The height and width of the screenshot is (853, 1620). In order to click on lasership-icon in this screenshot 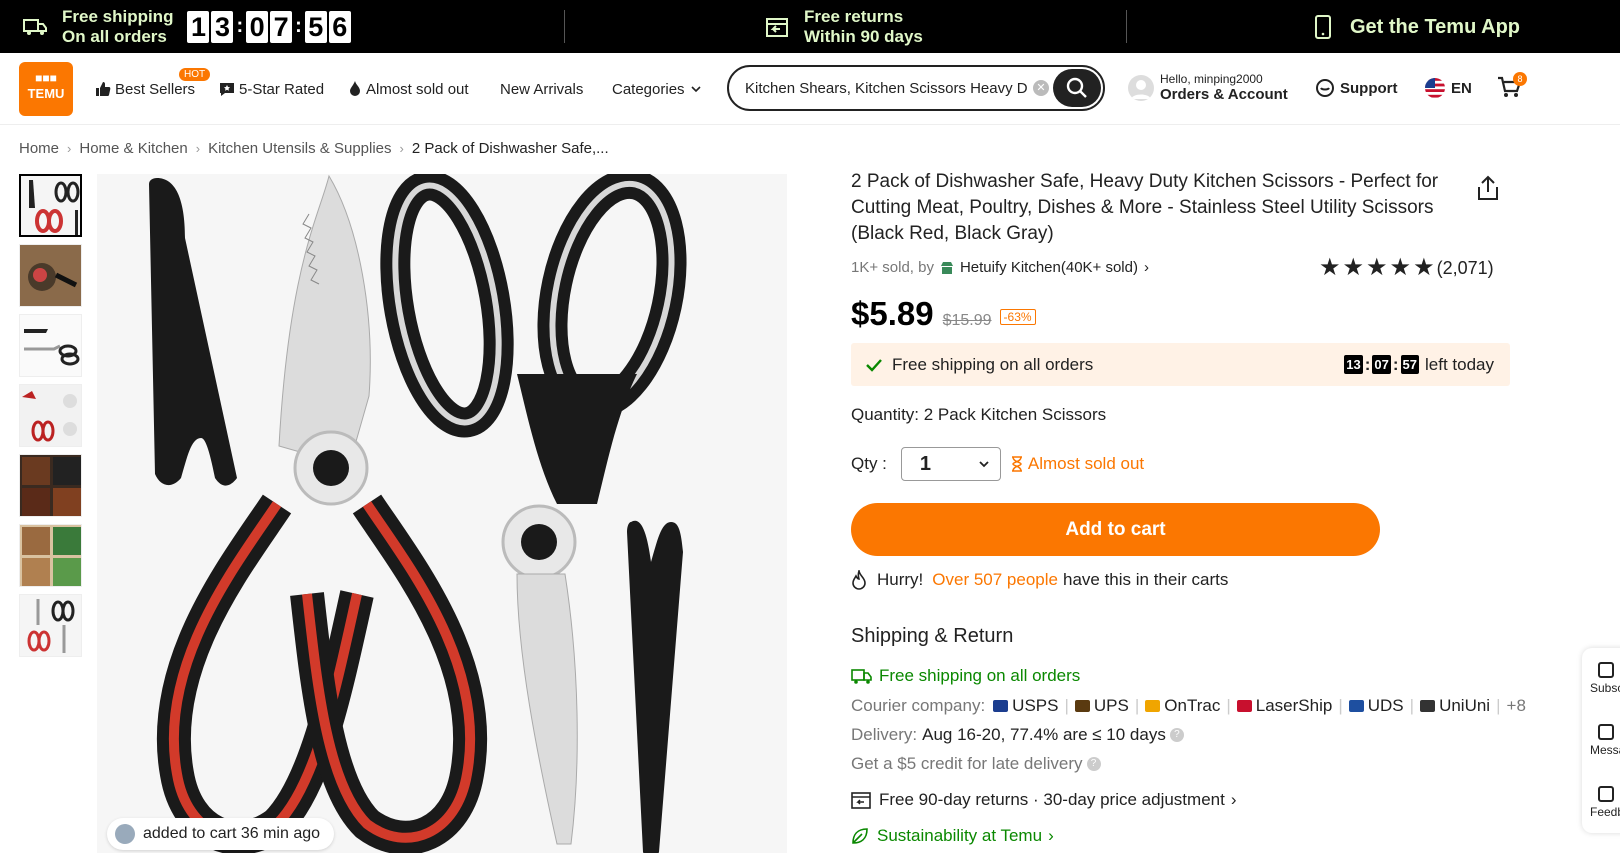, I will do `click(1244, 706)`.